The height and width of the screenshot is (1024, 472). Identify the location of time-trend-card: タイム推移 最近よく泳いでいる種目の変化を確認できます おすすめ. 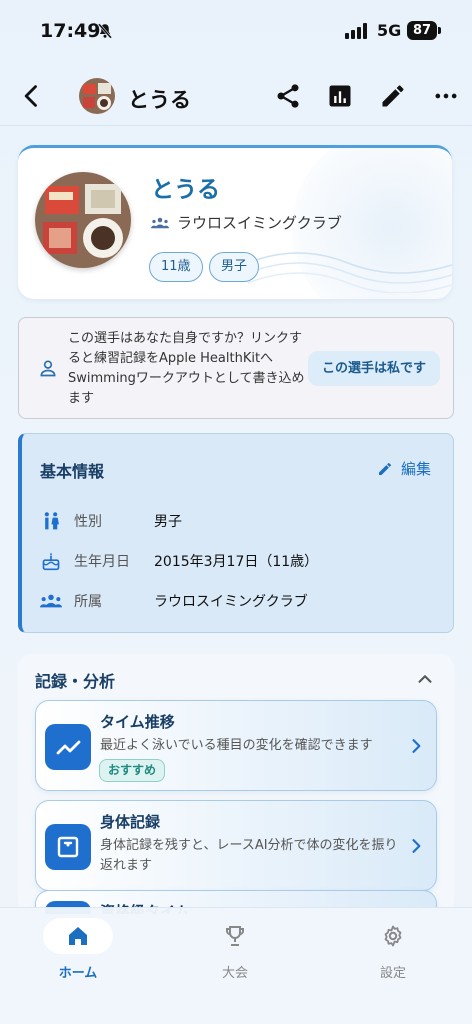
(236, 745).